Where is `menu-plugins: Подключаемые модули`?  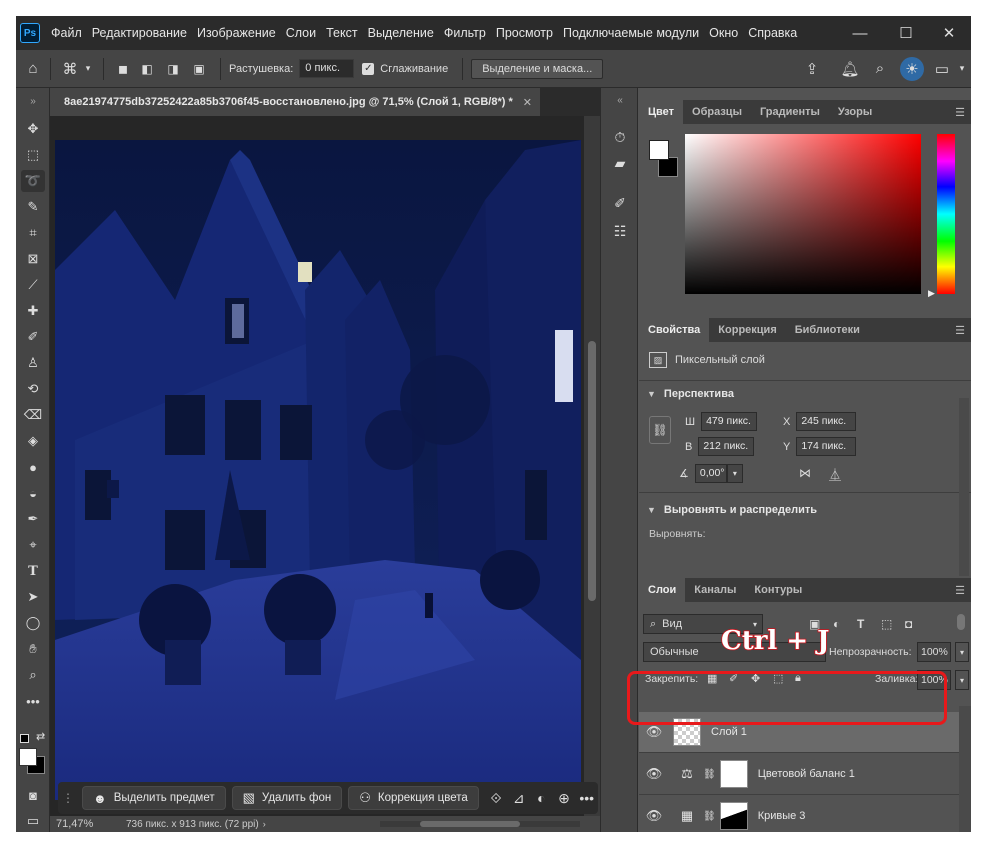
menu-plugins: Подключаемые модули is located at coordinates (631, 33).